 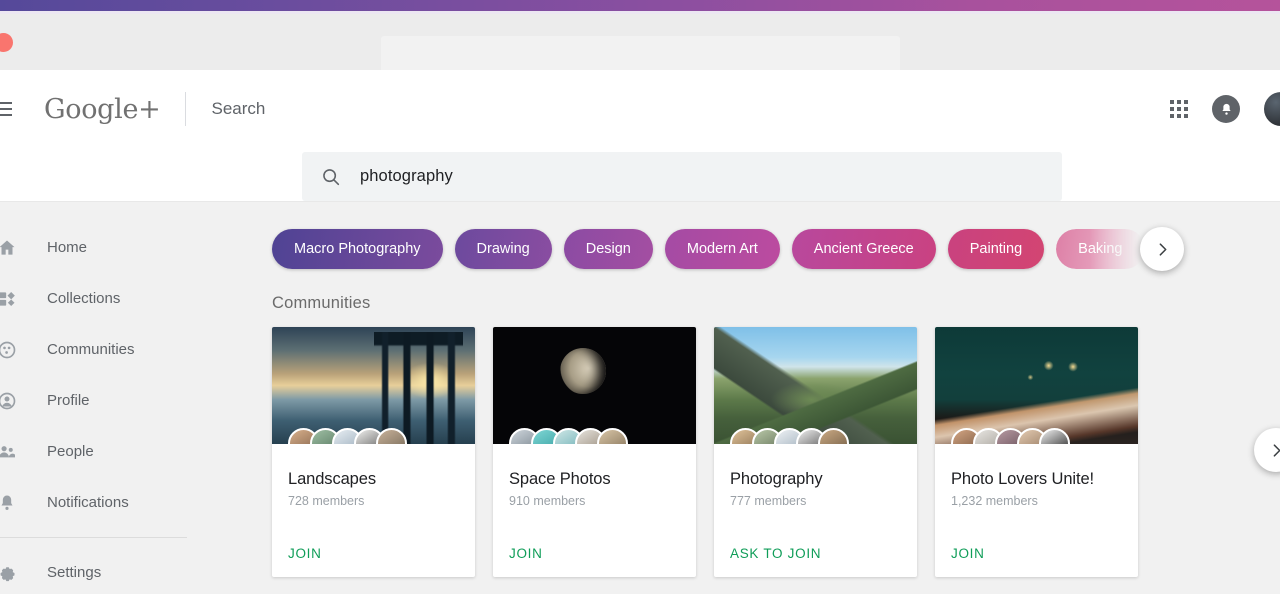 I want to click on chip-label: Design, so click(x=608, y=249).